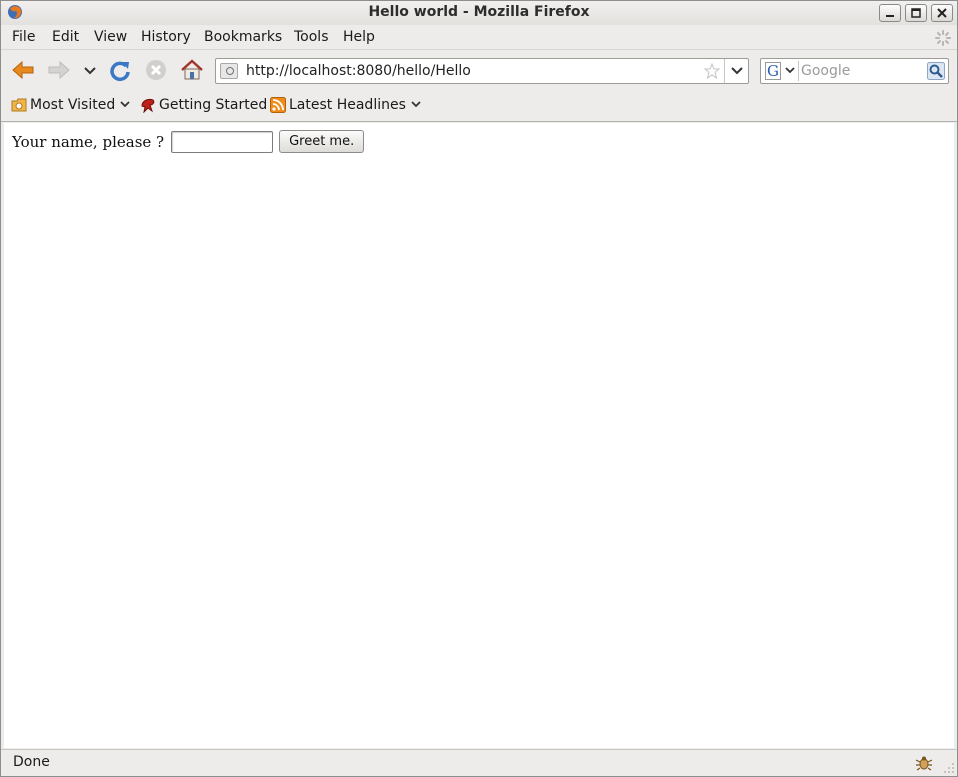  I want to click on search-engine-button: G, so click(781, 71).